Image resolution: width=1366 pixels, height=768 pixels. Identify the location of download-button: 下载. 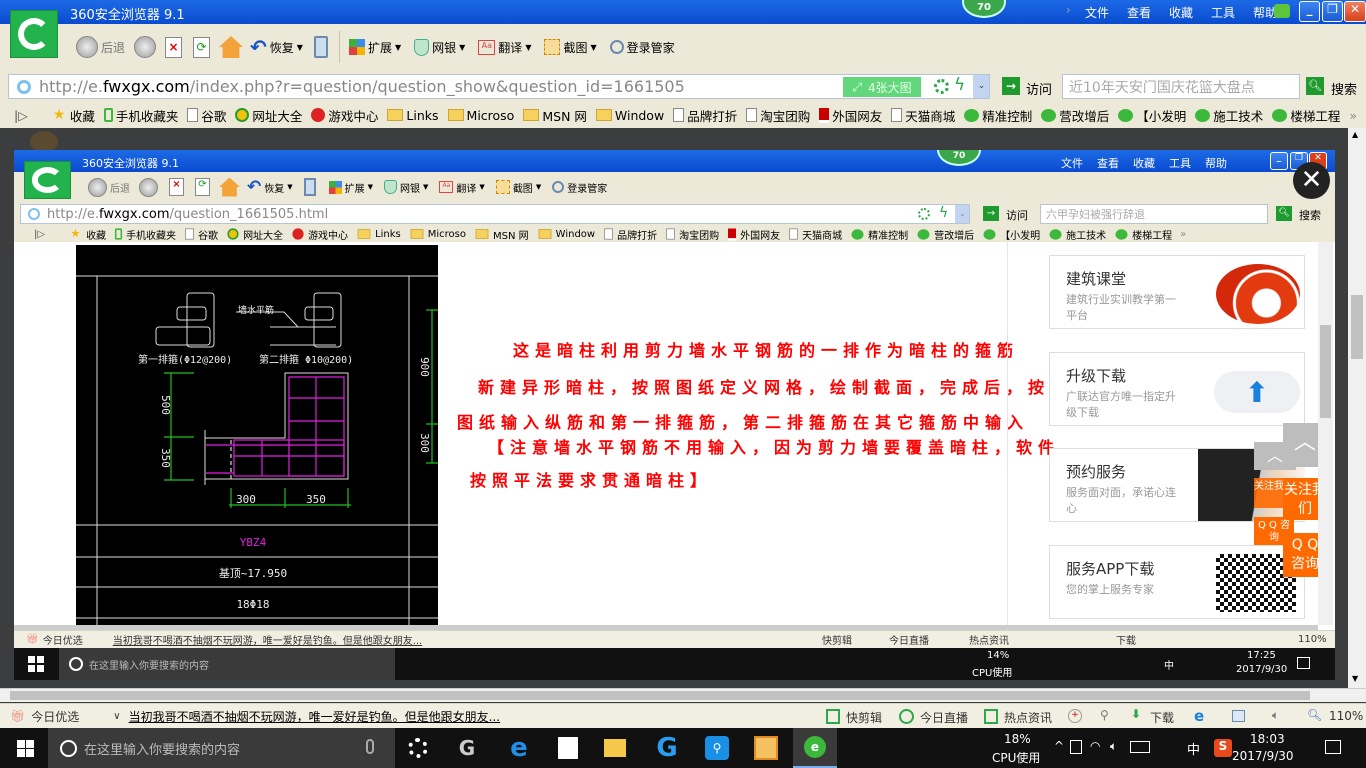
(1162, 717).